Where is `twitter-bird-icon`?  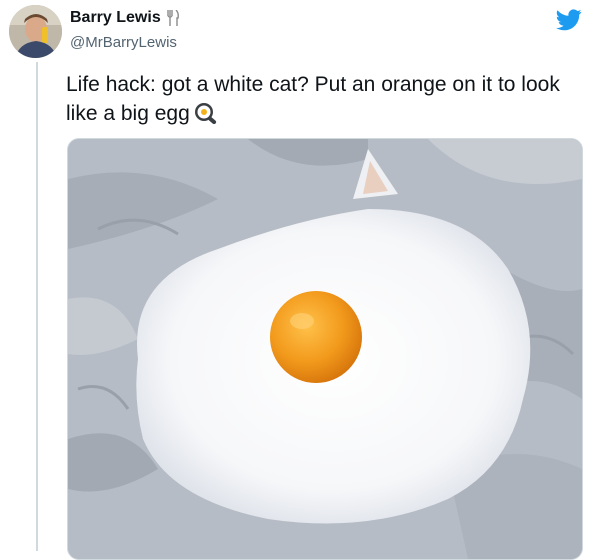
twitter-bird-icon is located at coordinates (569, 20).